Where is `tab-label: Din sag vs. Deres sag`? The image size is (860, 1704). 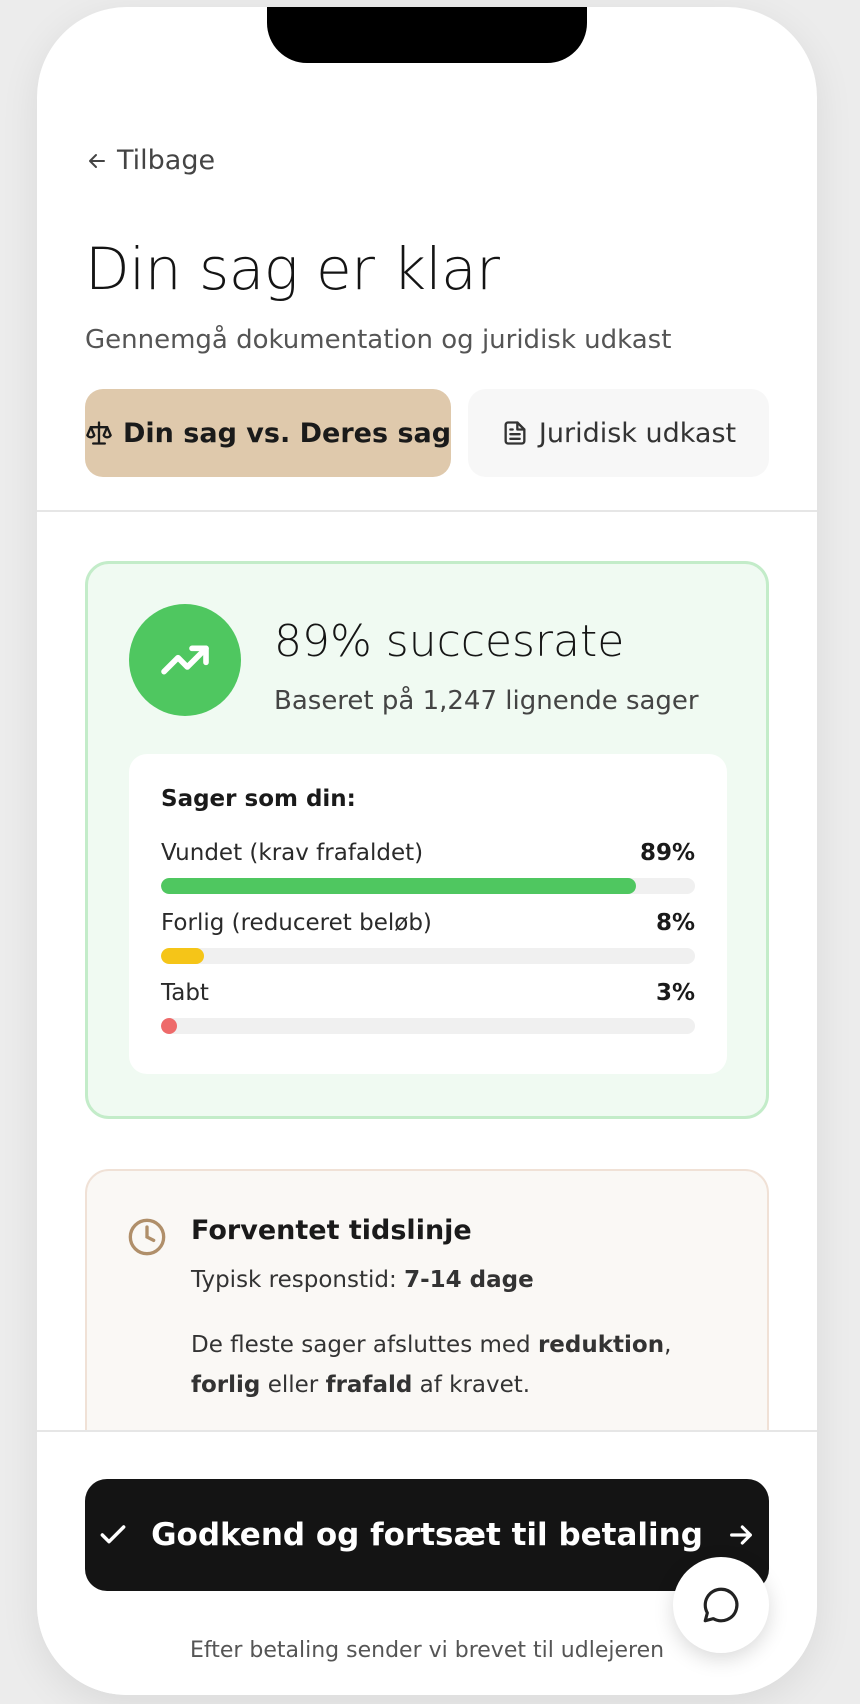 tab-label: Din sag vs. Deres sag is located at coordinates (287, 433).